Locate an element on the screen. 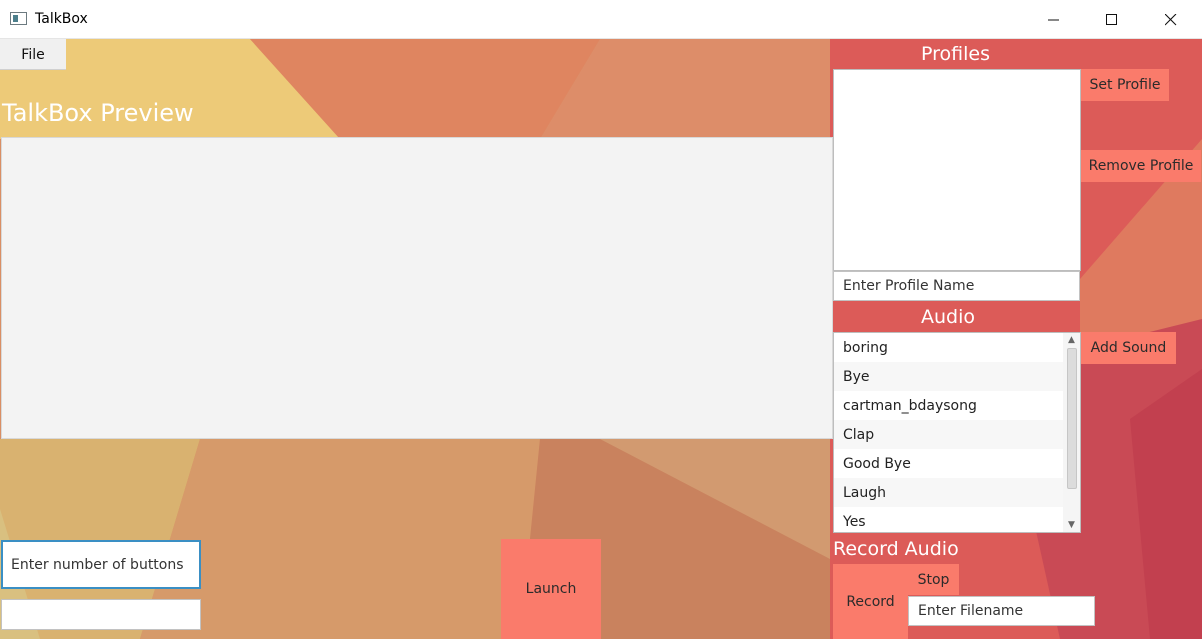  remove-profile-button: Remove Profile is located at coordinates (1141, 166).